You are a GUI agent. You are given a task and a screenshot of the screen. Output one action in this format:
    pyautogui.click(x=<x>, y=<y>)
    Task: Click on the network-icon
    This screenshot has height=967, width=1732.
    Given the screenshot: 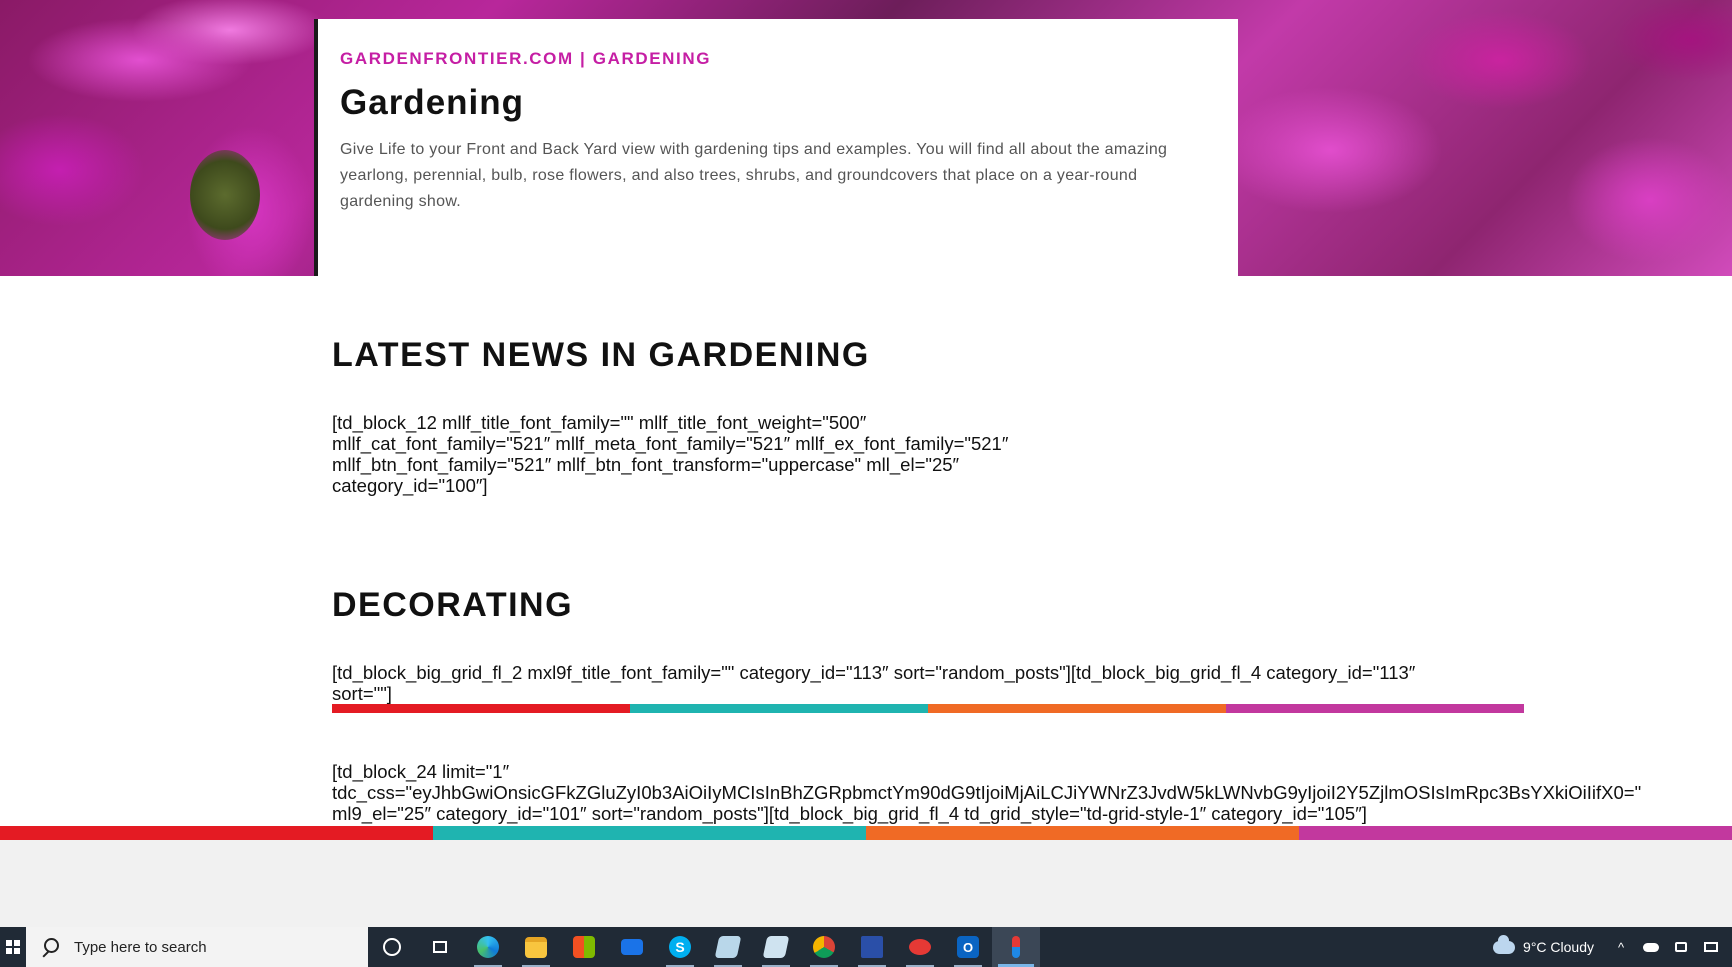 What is the action you would take?
    pyautogui.click(x=1681, y=947)
    